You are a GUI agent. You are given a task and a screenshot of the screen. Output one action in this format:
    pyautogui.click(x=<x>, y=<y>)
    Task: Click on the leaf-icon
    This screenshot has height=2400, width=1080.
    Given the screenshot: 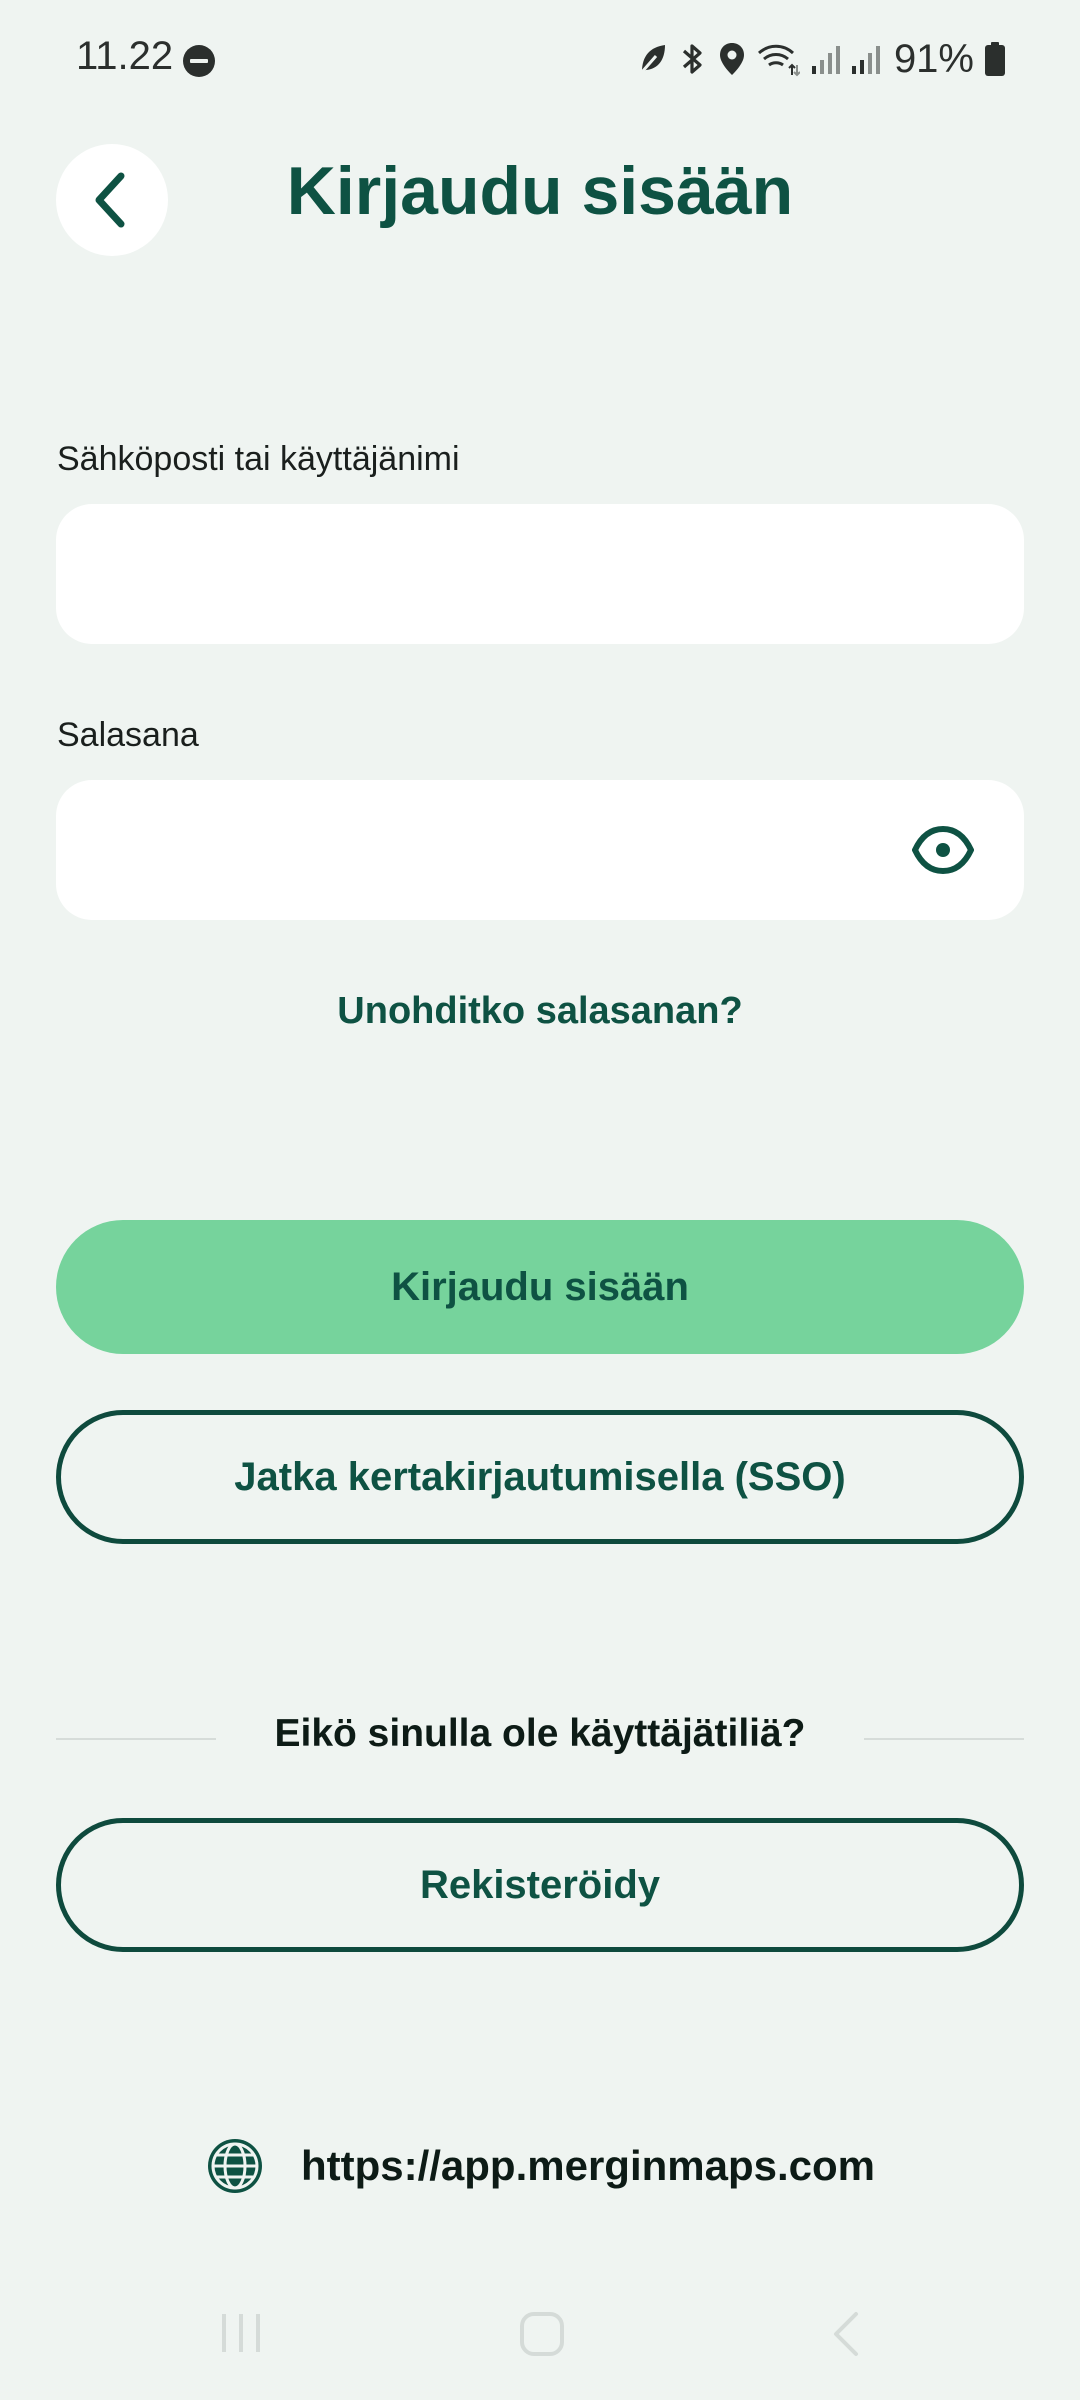 What is the action you would take?
    pyautogui.click(x=652, y=59)
    